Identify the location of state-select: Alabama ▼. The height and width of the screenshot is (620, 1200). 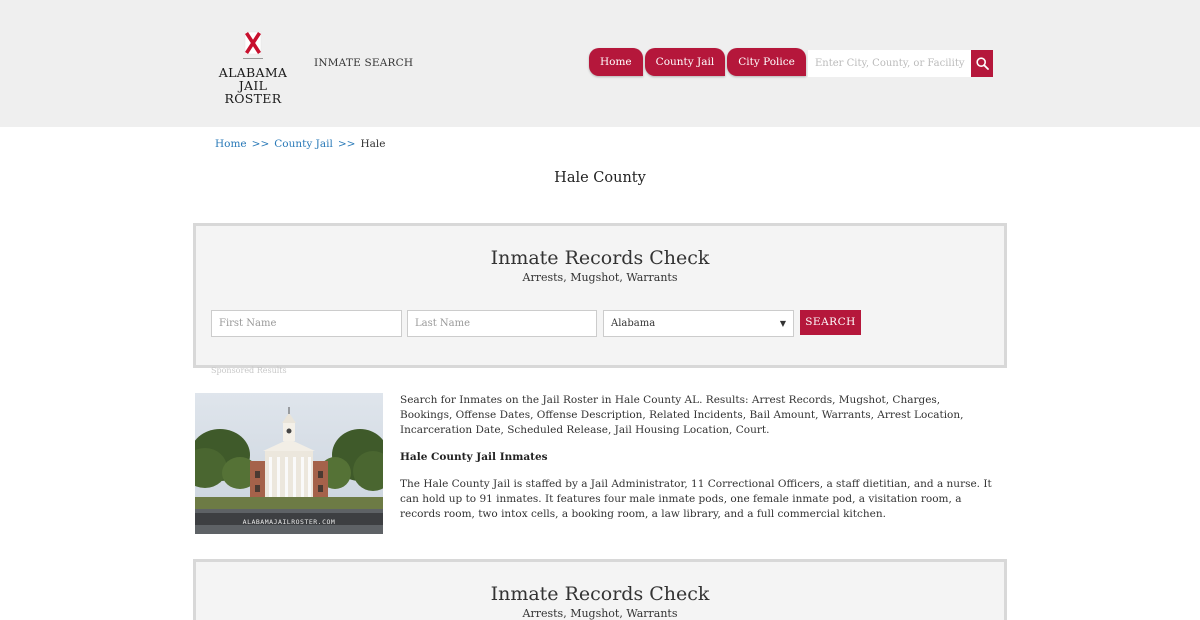
(698, 323).